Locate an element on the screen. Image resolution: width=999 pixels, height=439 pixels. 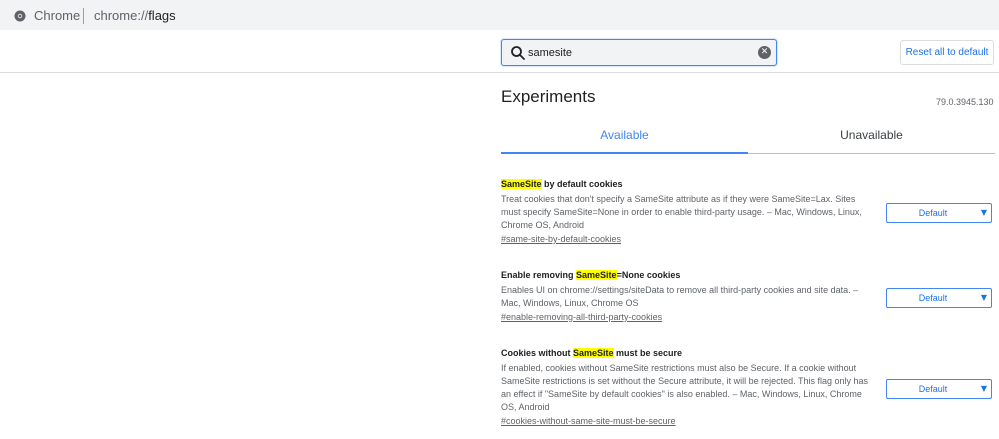
browser-toolbar: Chrome chrome://flags is located at coordinates (499, 15).